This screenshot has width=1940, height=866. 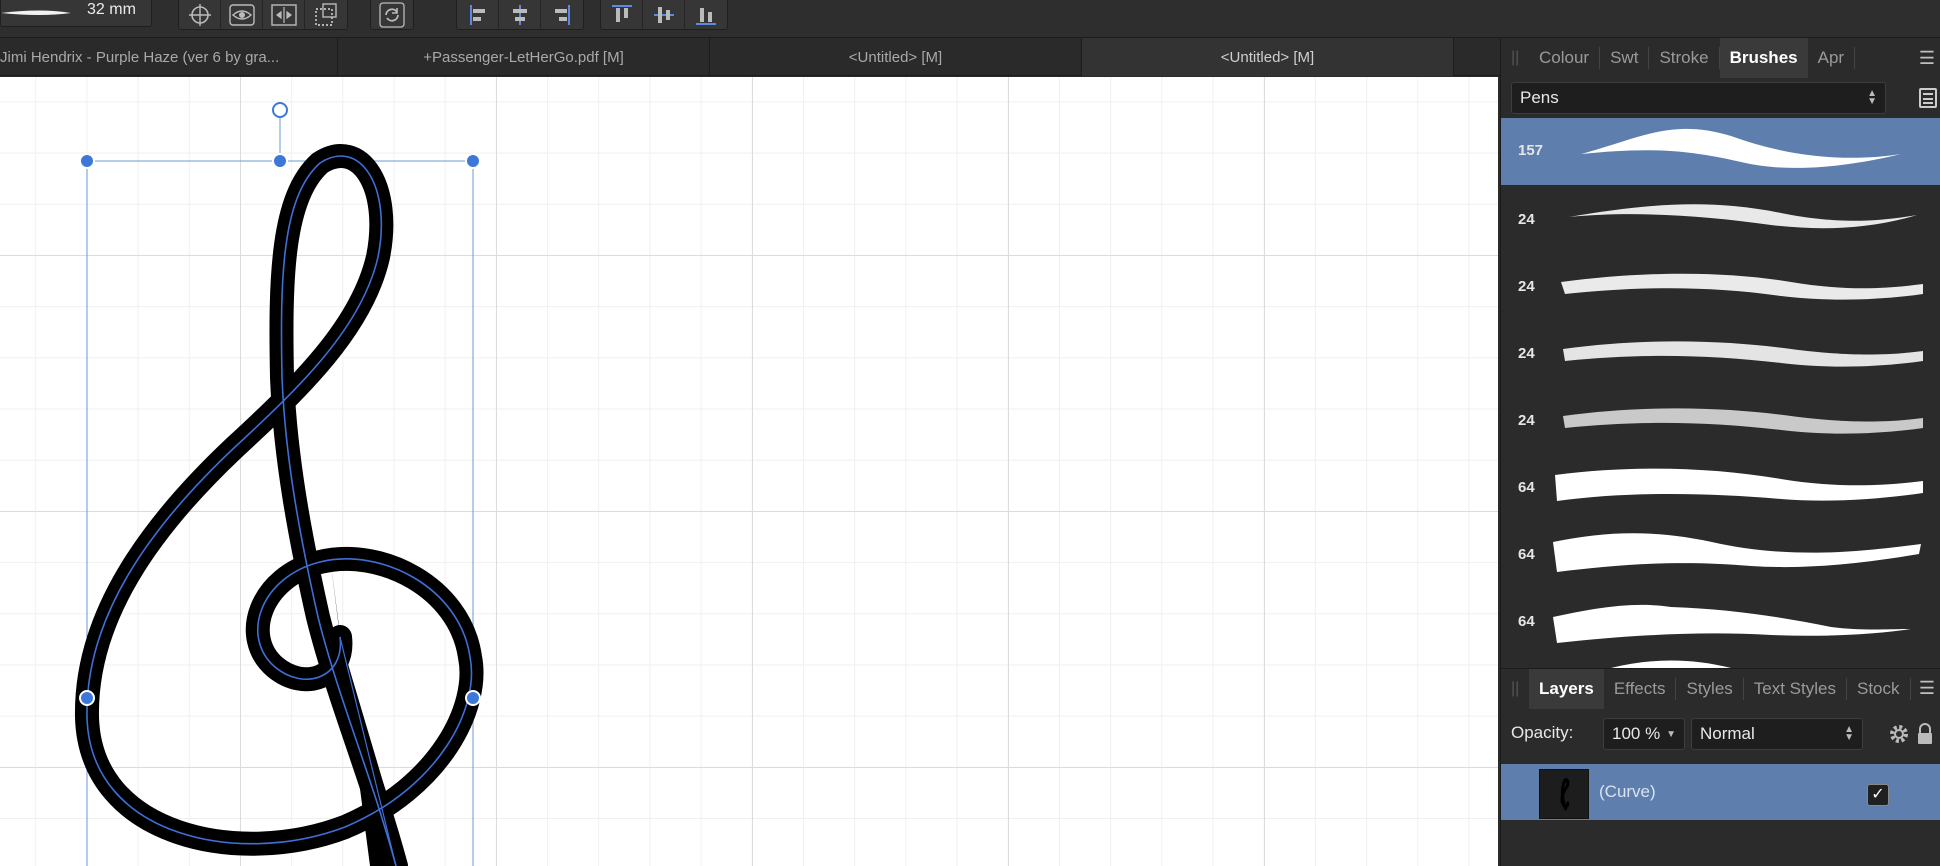 What do you see at coordinates (1531, 150) in the screenshot?
I see `brush-size-label: 157` at bounding box center [1531, 150].